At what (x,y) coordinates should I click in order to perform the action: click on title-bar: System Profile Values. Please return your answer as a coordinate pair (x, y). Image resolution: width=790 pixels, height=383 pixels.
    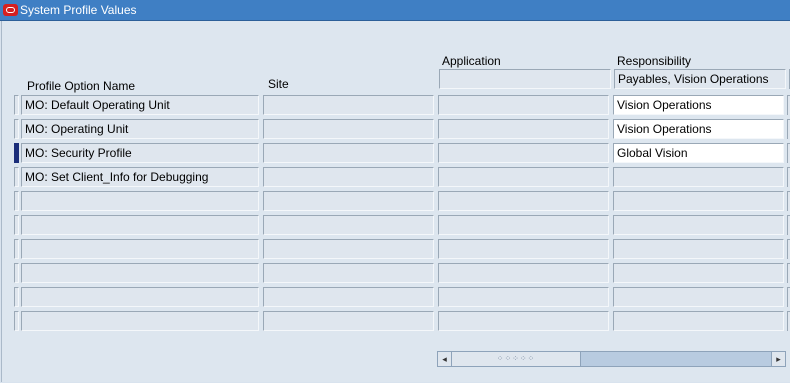
    Looking at the image, I should click on (395, 10).